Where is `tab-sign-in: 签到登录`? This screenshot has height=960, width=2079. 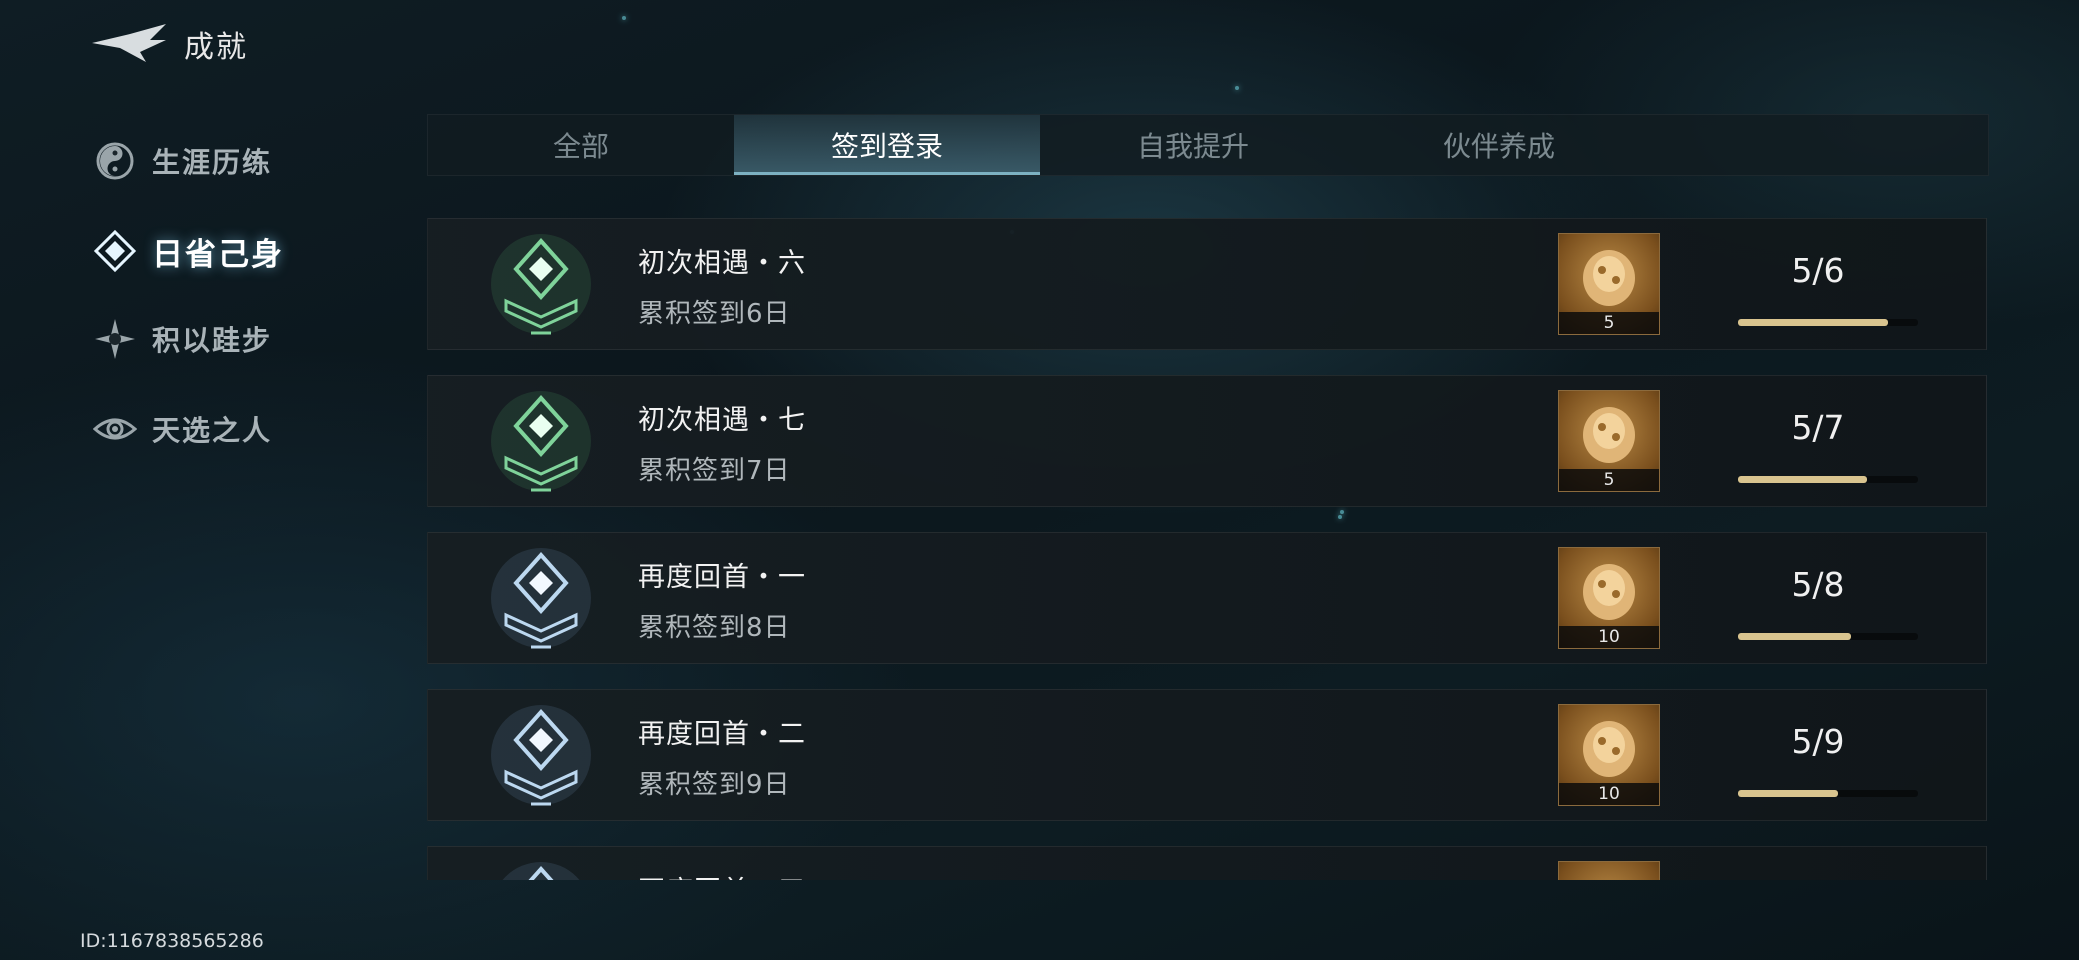
tab-sign-in: 签到登录 is located at coordinates (887, 145).